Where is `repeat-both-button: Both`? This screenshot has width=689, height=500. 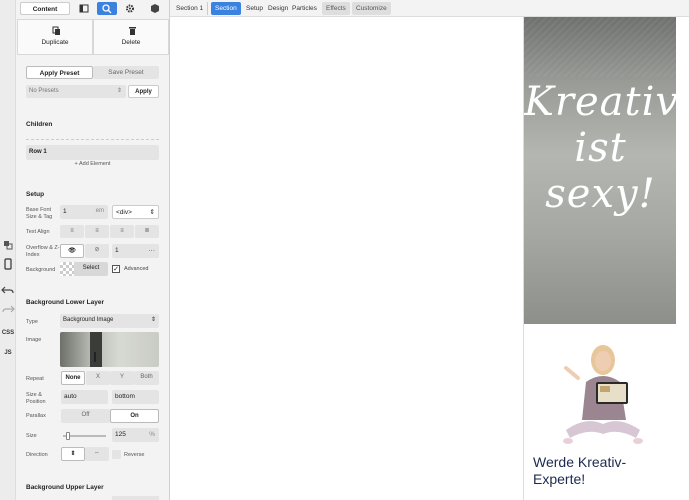 repeat-both-button: Both is located at coordinates (146, 378).